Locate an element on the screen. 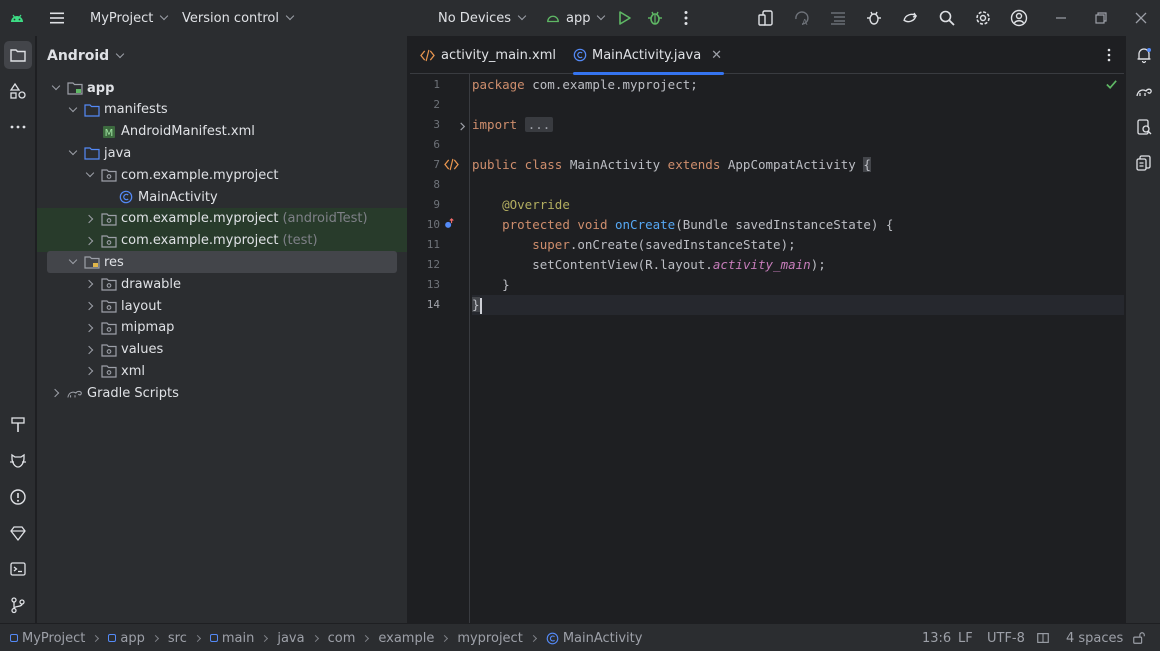 The height and width of the screenshot is (651, 1160). app-quality-button is located at coordinates (18, 533).